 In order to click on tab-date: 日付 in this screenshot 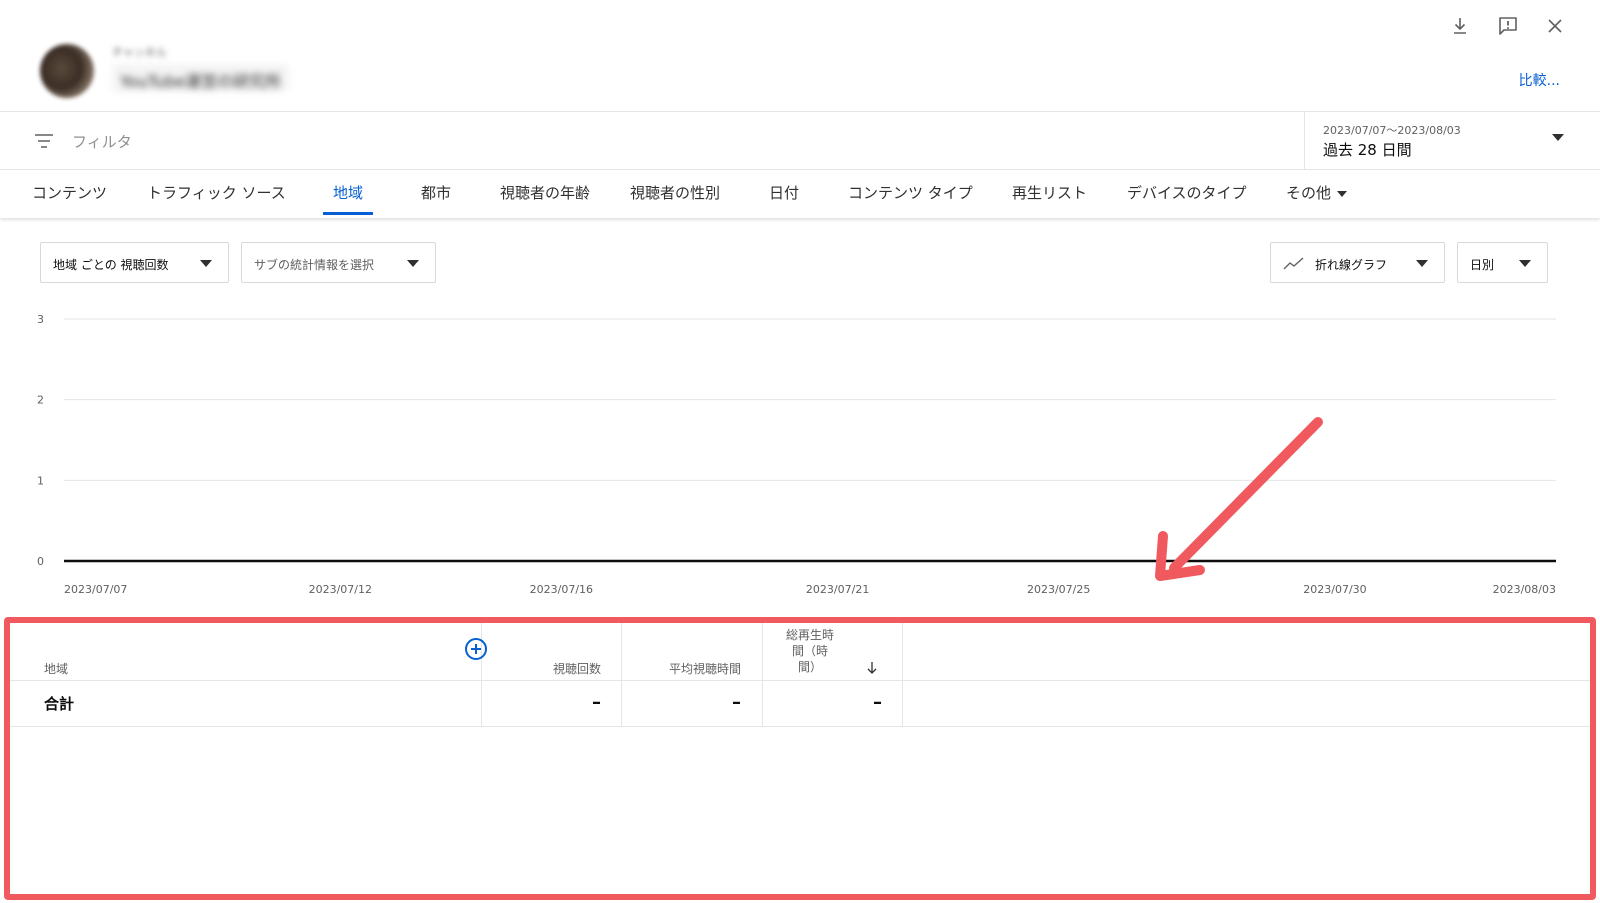, I will do `click(784, 194)`.